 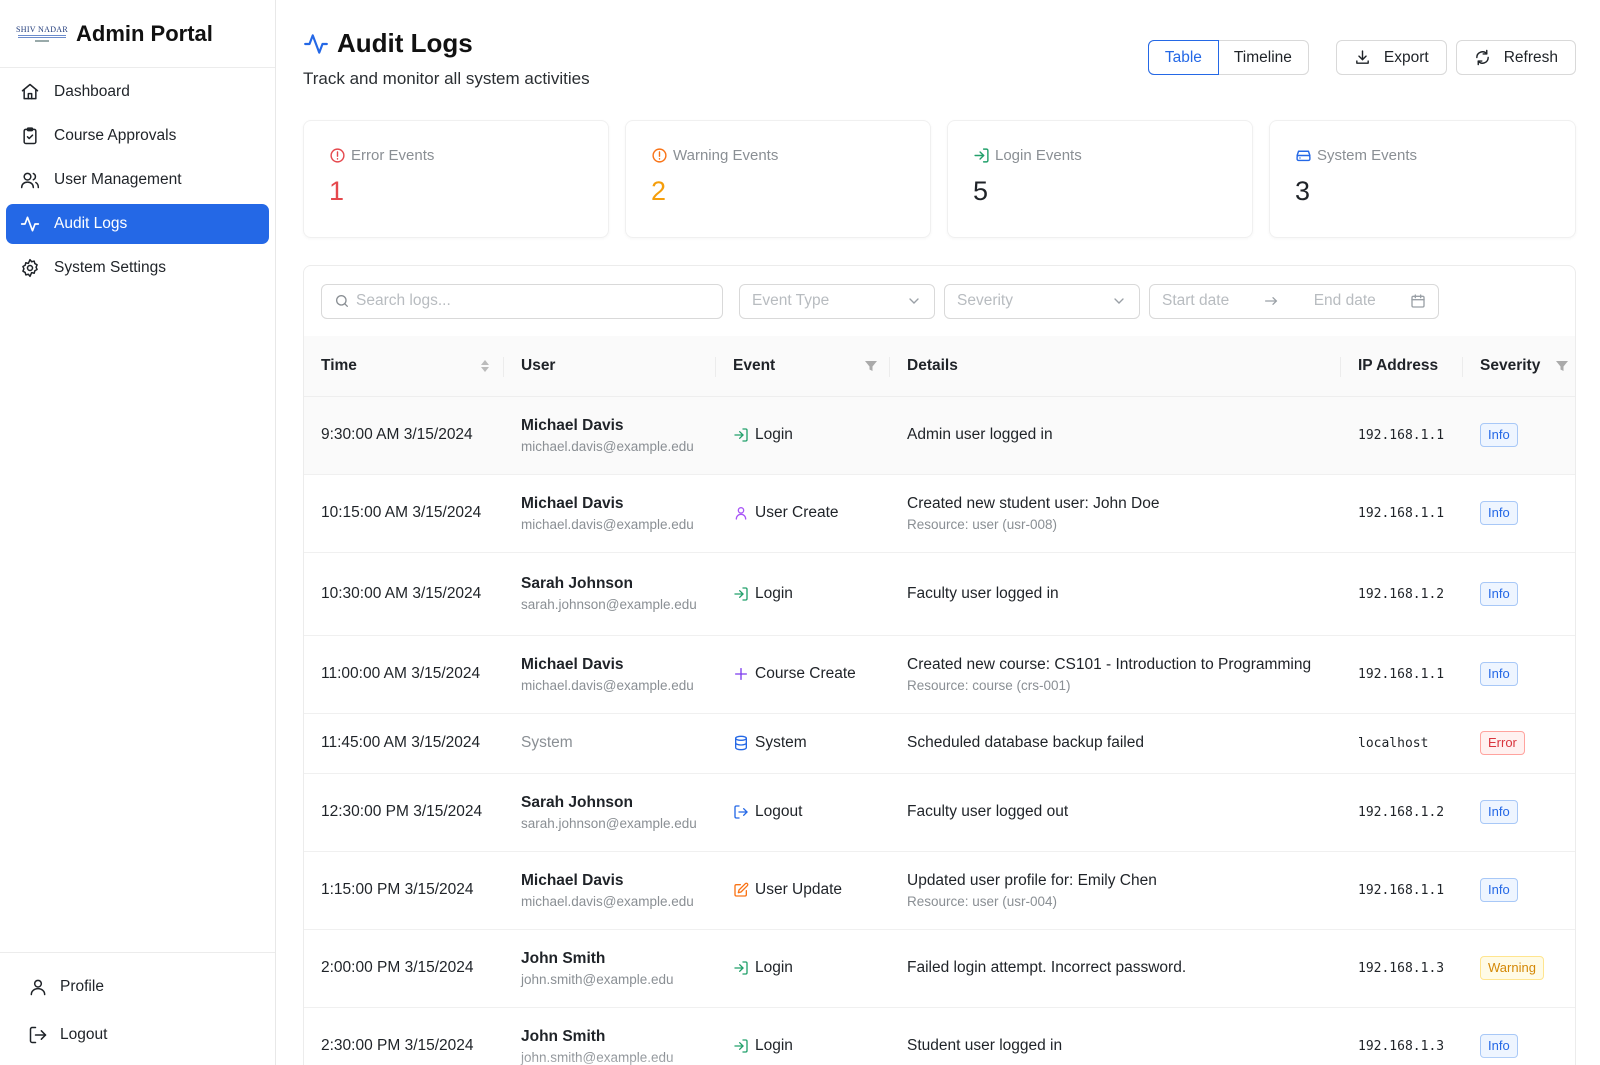 I want to click on cell-time: 11:00:00 AM 3/15/2024, so click(x=404, y=674).